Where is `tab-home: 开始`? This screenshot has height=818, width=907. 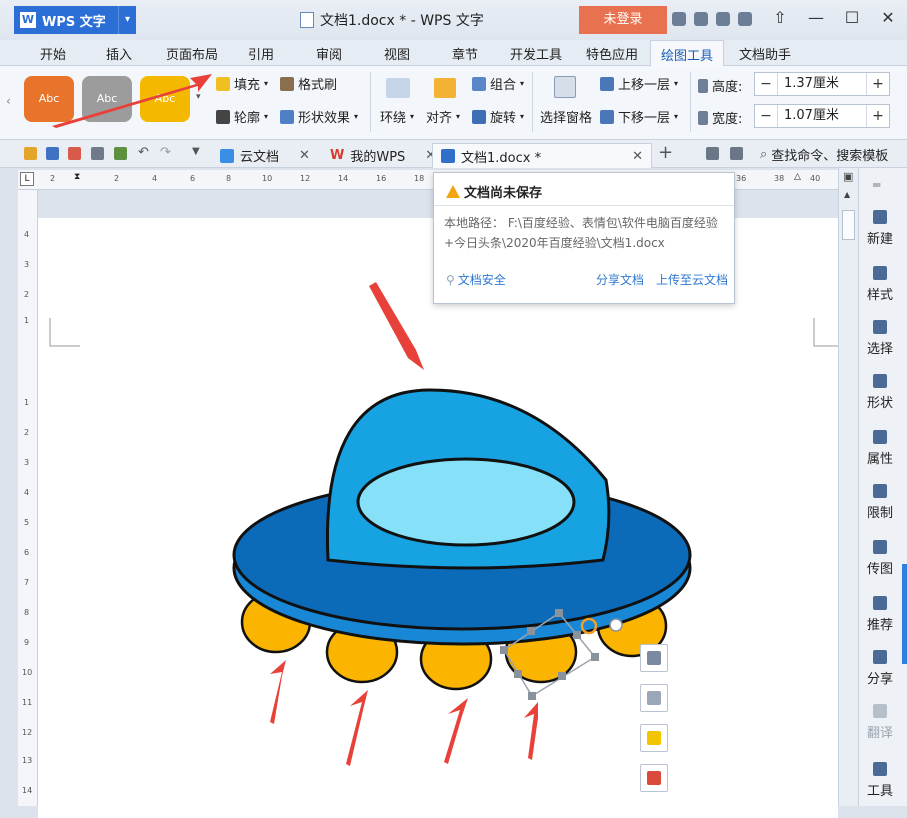 tab-home: 开始 is located at coordinates (53, 53).